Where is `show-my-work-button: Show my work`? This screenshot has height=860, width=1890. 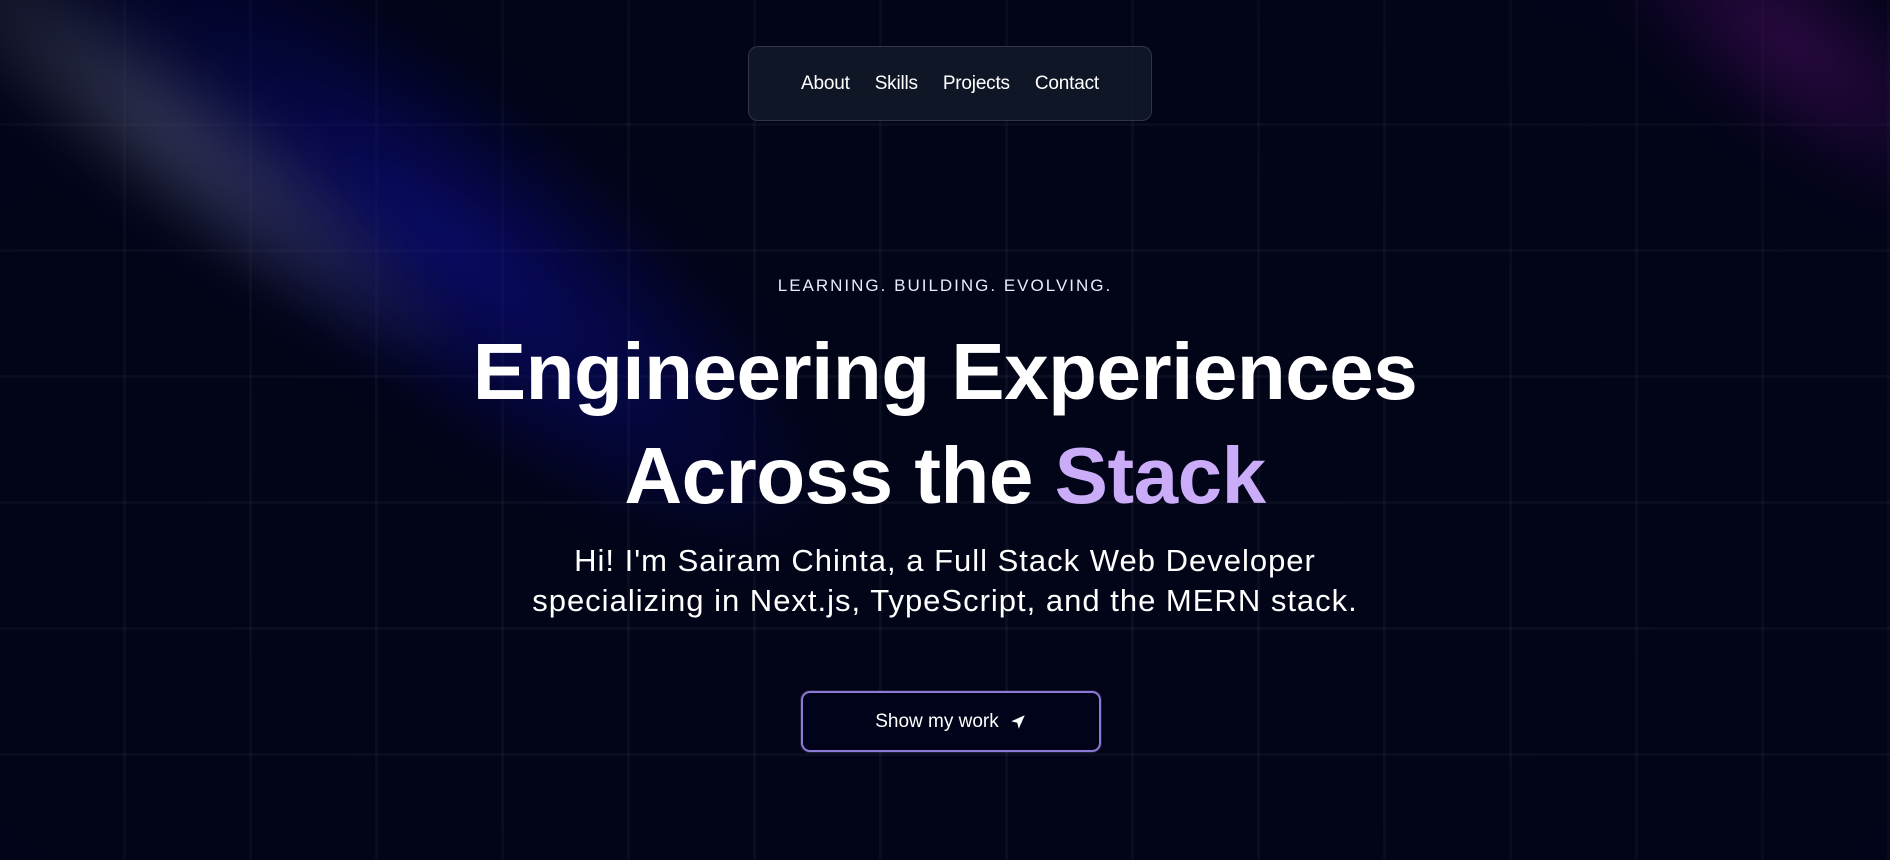
show-my-work-button: Show my work is located at coordinates (951, 721).